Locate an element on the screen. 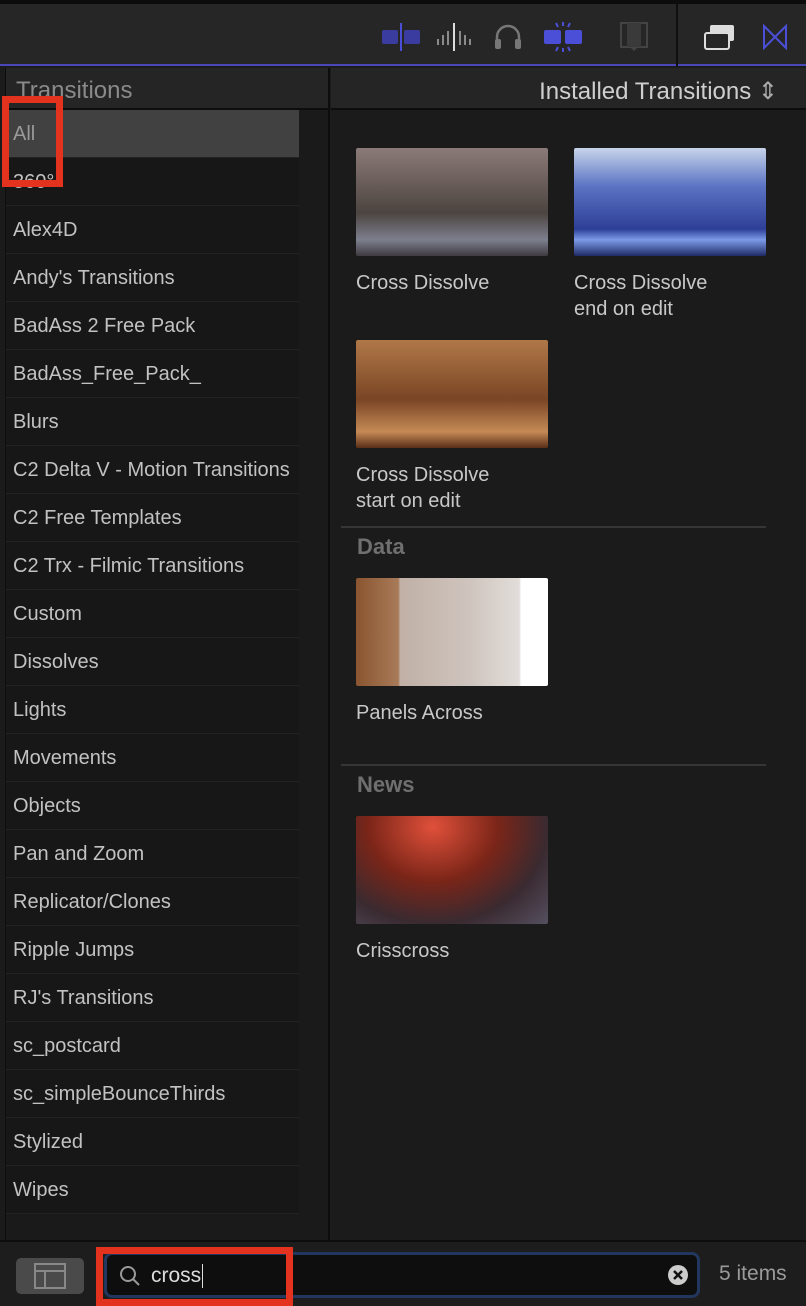 Image resolution: width=806 pixels, height=1306 pixels. sidebar-item: C2 Trx - Filmic Transitions is located at coordinates (152, 566).